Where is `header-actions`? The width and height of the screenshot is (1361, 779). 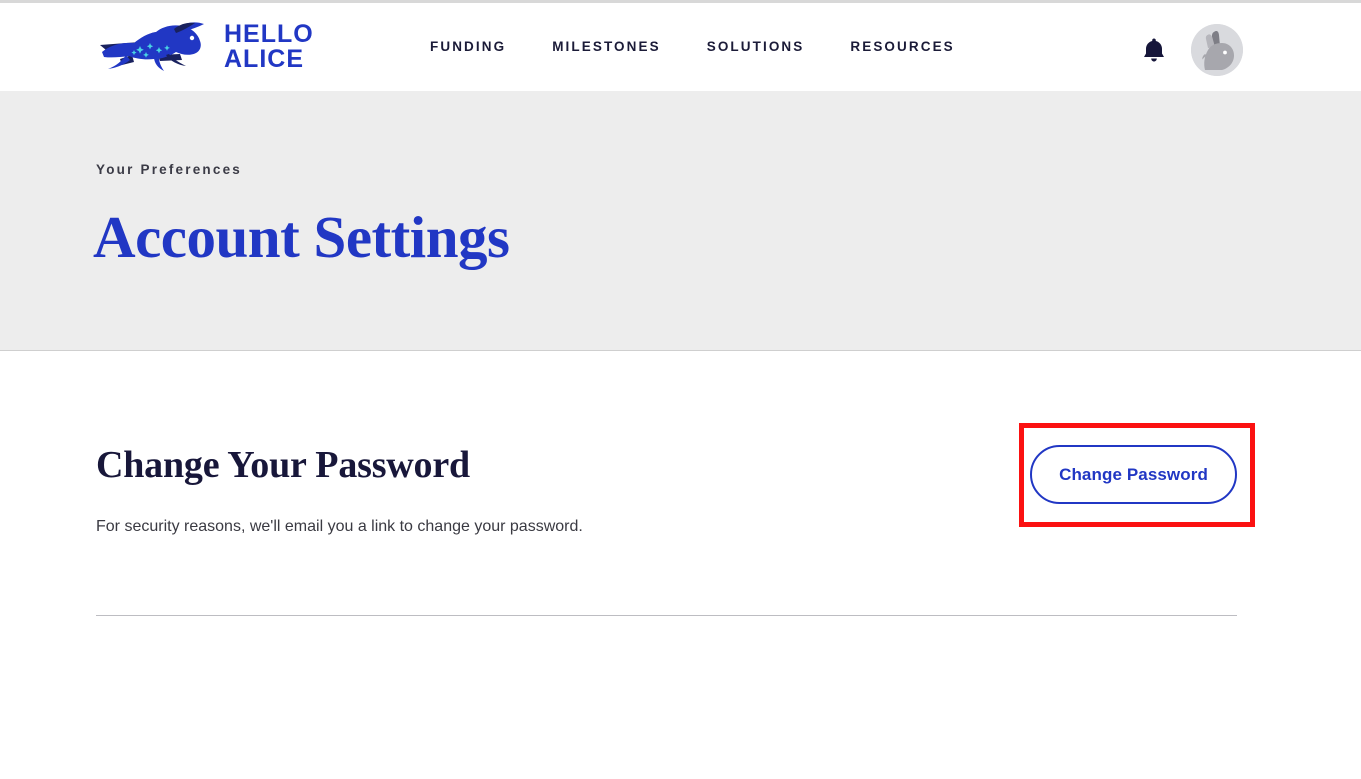
header-actions is located at coordinates (1193, 50).